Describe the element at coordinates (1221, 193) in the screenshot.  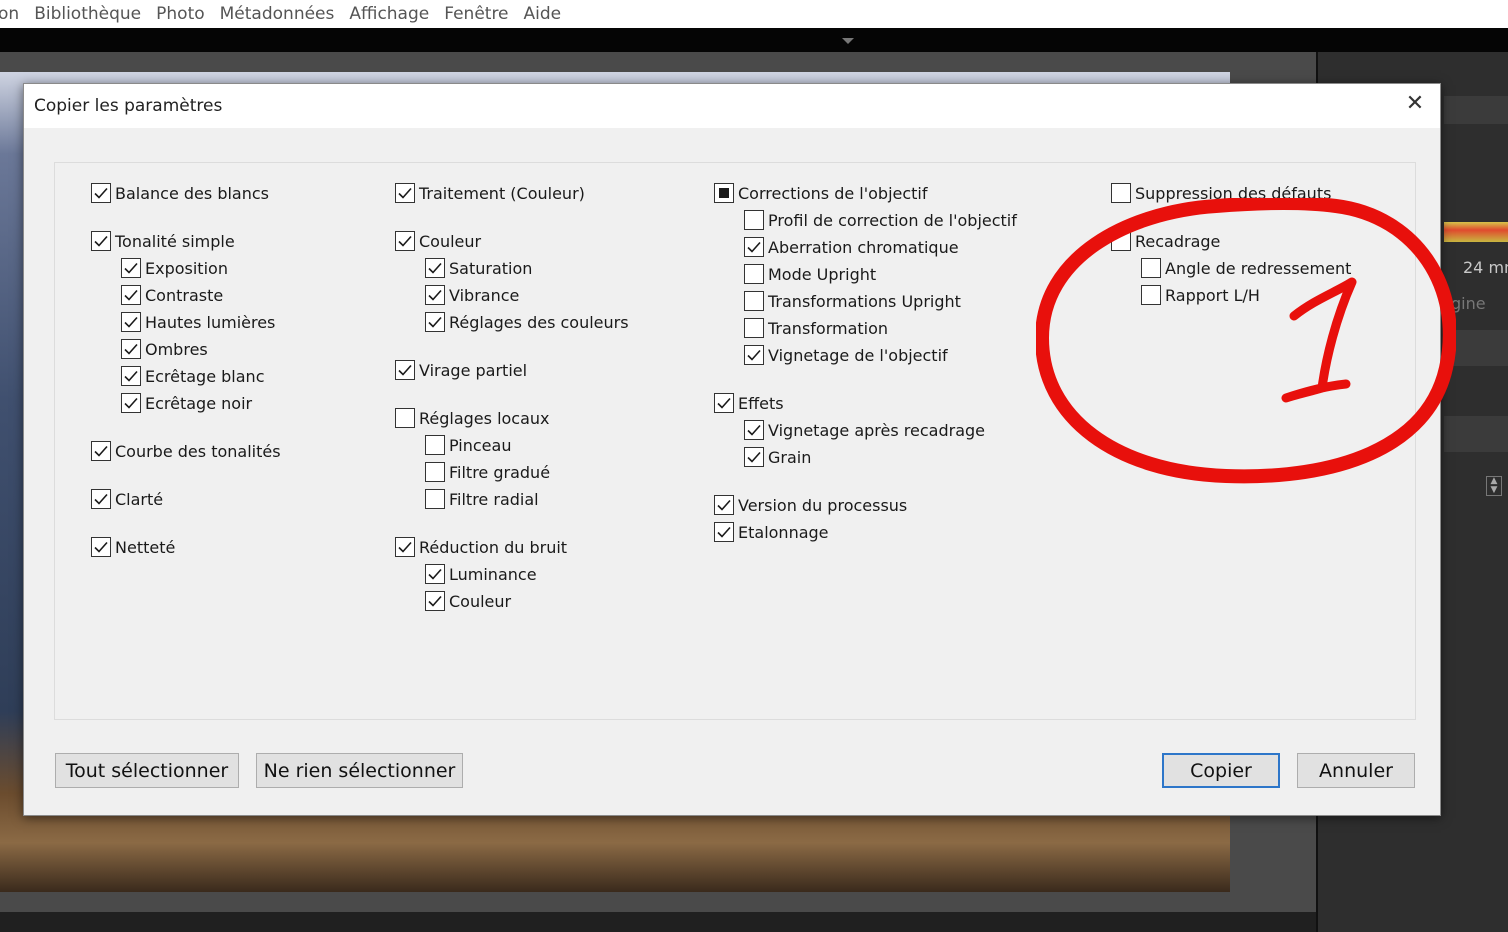
I see `checkbox-3-0: Suppression des défauts` at that location.